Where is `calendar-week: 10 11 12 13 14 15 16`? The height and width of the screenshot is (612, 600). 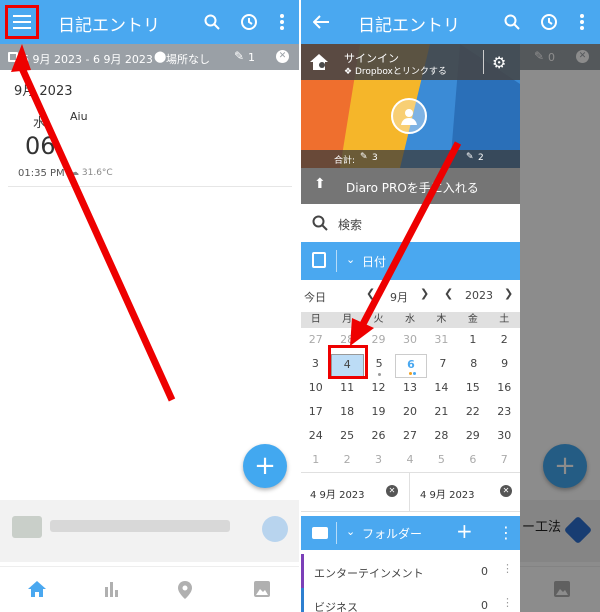
calendar-week: 10 11 12 13 14 15 16 is located at coordinates (410, 390).